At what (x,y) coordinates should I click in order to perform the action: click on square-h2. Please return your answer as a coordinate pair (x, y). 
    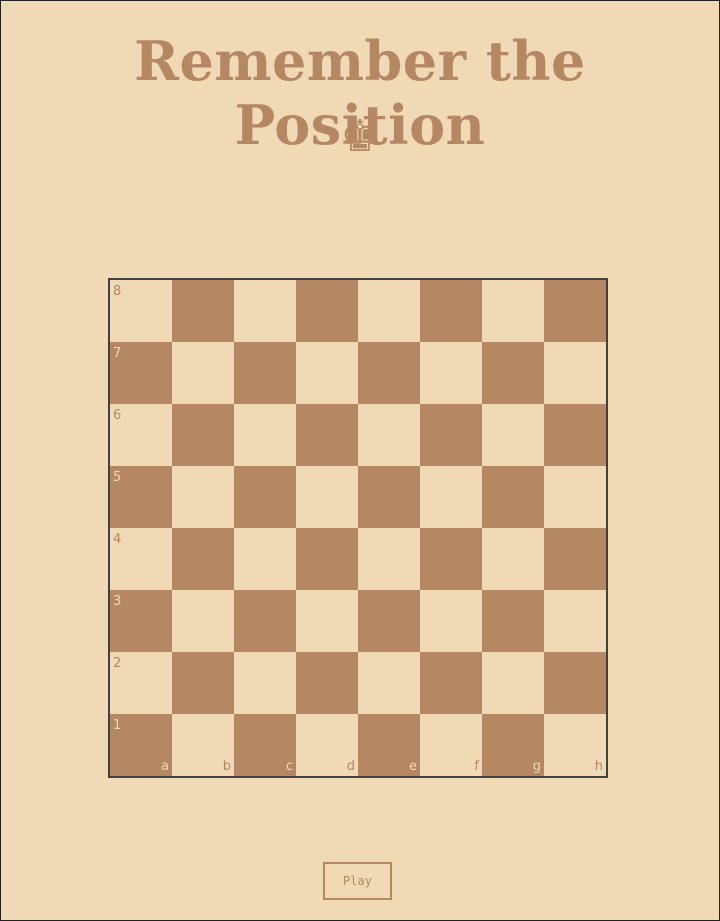
    Looking at the image, I should click on (575, 683).